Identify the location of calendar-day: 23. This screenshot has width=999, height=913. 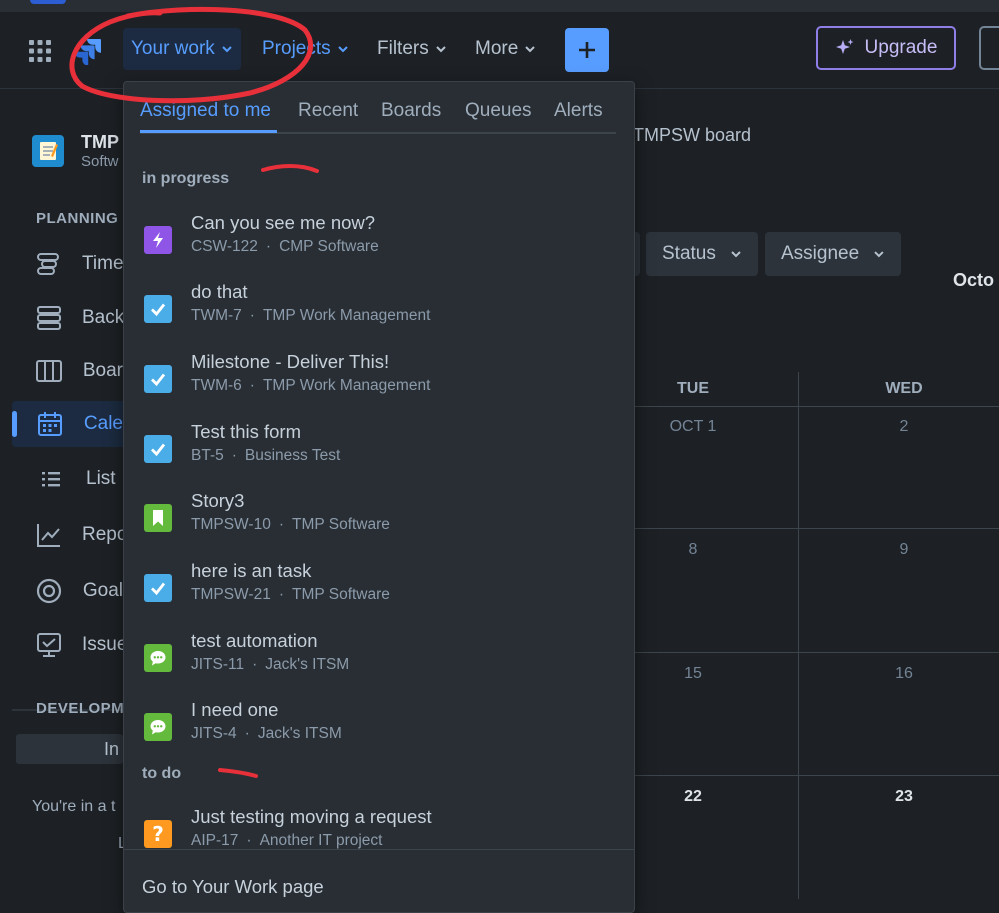
(899, 797).